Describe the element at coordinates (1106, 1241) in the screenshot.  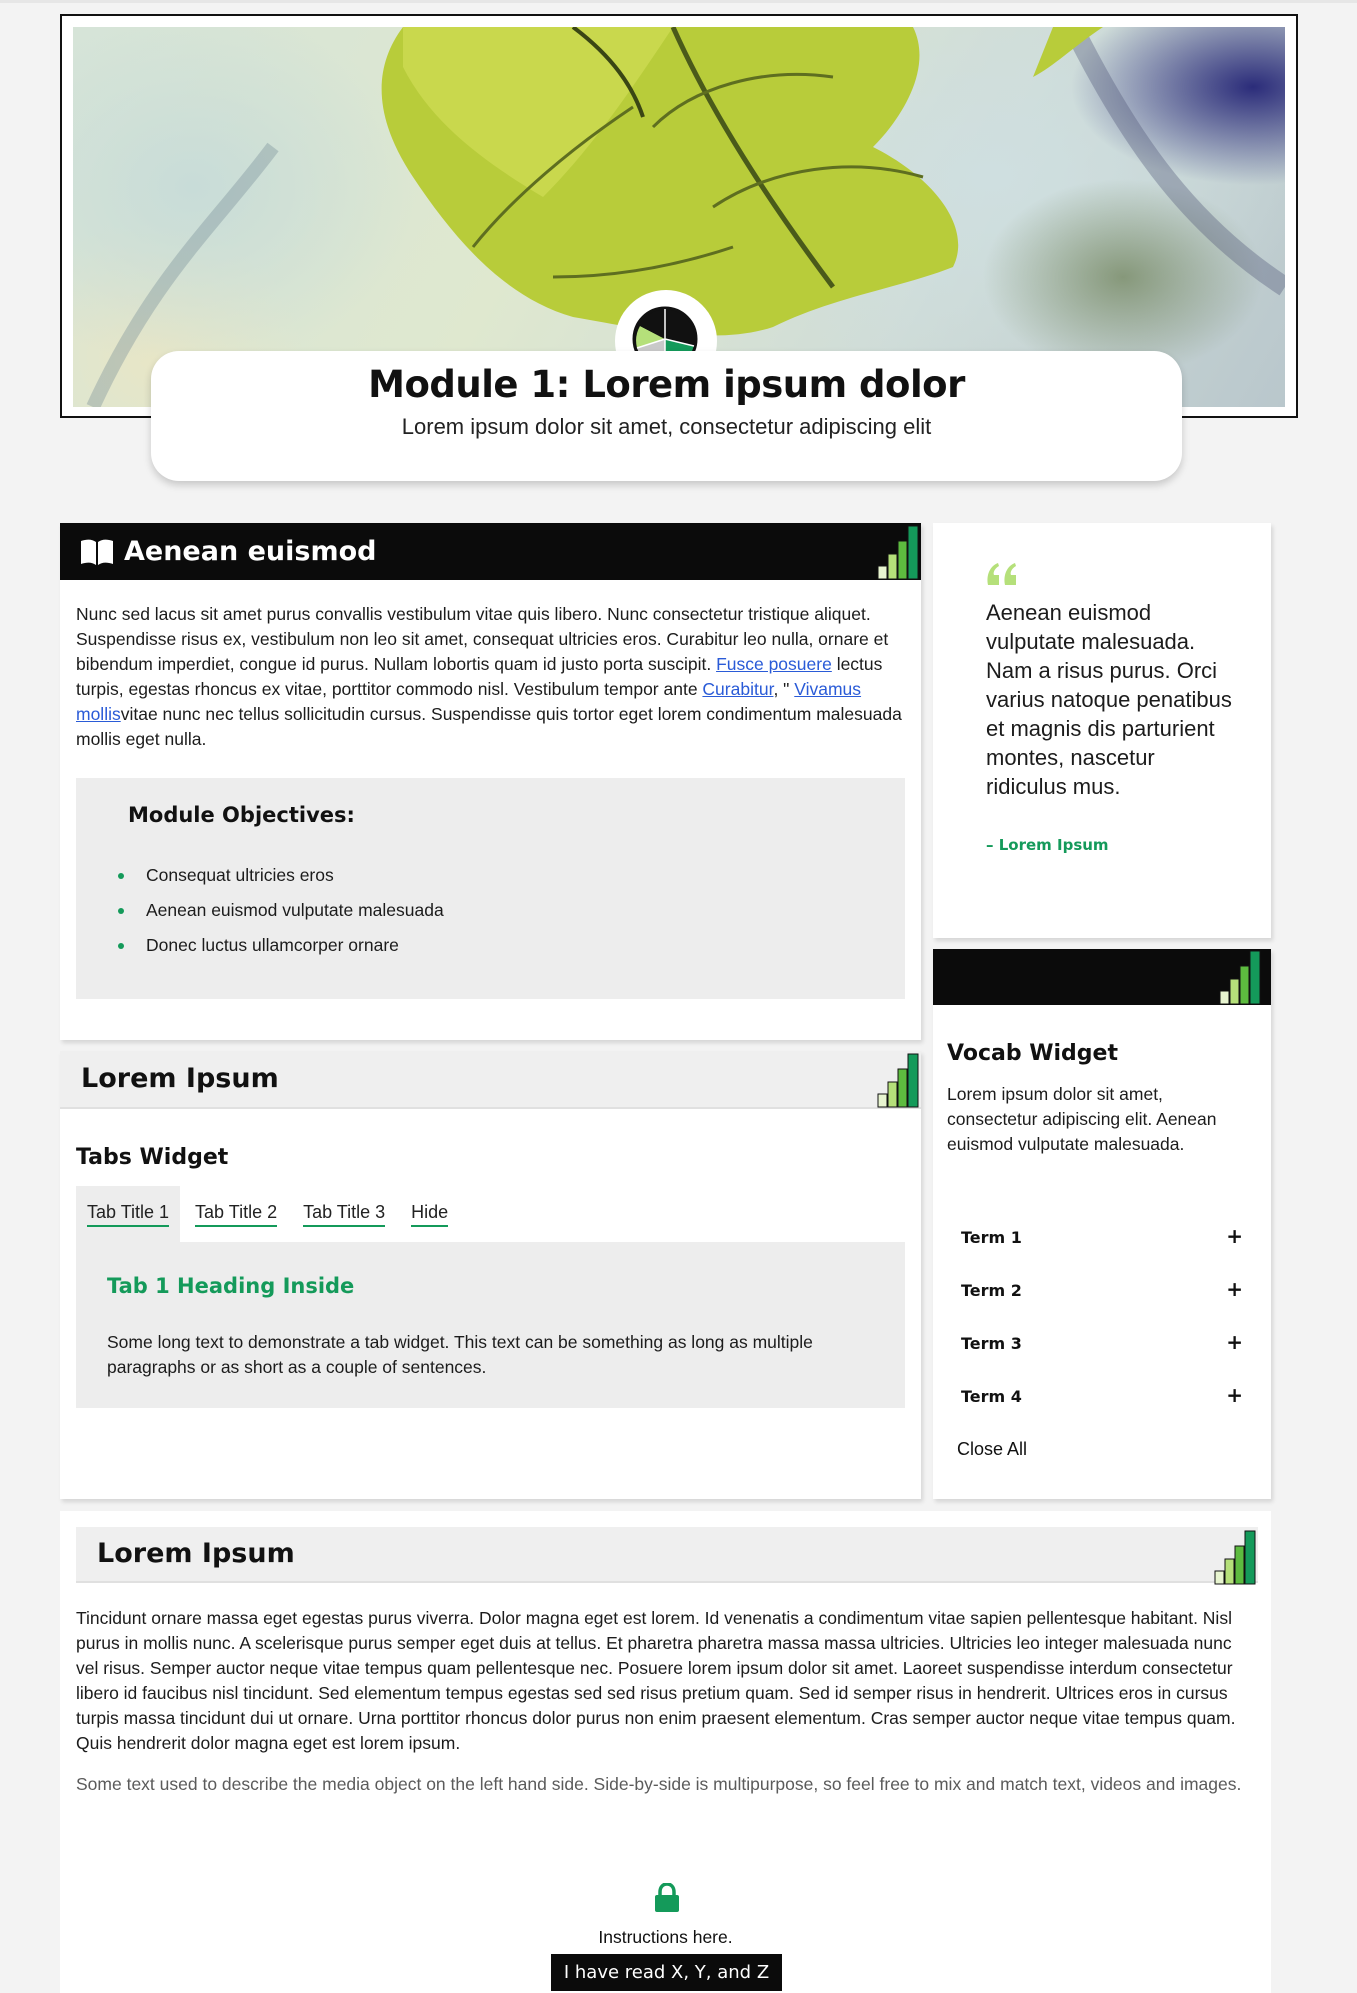
I see `vocab-term-1: Term 1 +` at that location.